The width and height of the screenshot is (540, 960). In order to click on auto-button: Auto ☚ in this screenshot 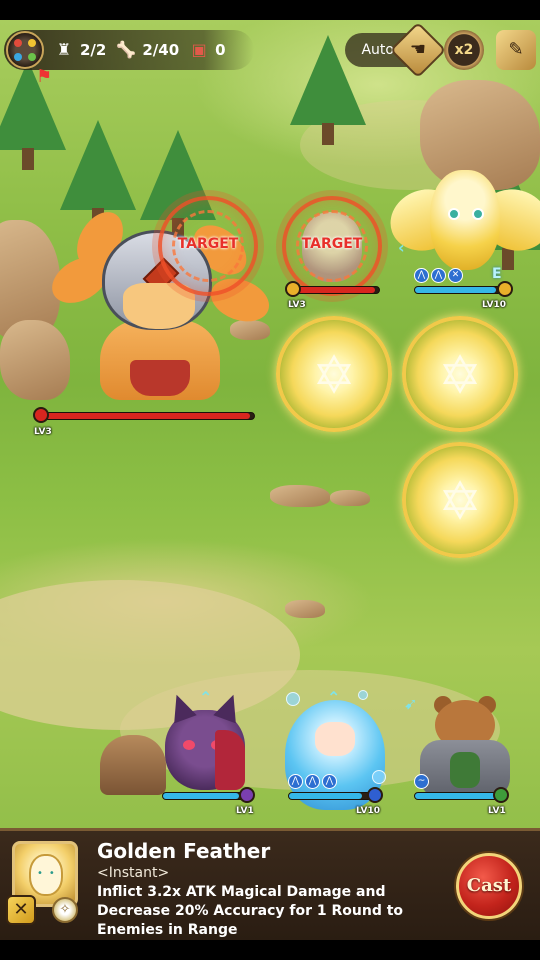, I will do `click(396, 50)`.